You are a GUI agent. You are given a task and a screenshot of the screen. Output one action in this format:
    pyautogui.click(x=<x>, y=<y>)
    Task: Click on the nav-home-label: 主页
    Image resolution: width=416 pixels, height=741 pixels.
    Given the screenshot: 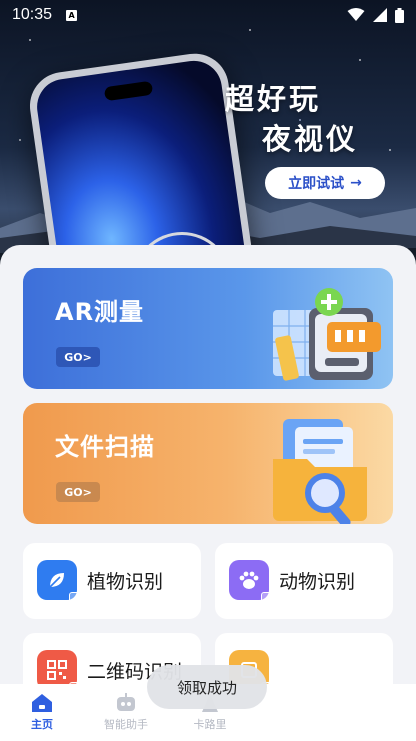 What is the action you would take?
    pyautogui.click(x=42, y=724)
    